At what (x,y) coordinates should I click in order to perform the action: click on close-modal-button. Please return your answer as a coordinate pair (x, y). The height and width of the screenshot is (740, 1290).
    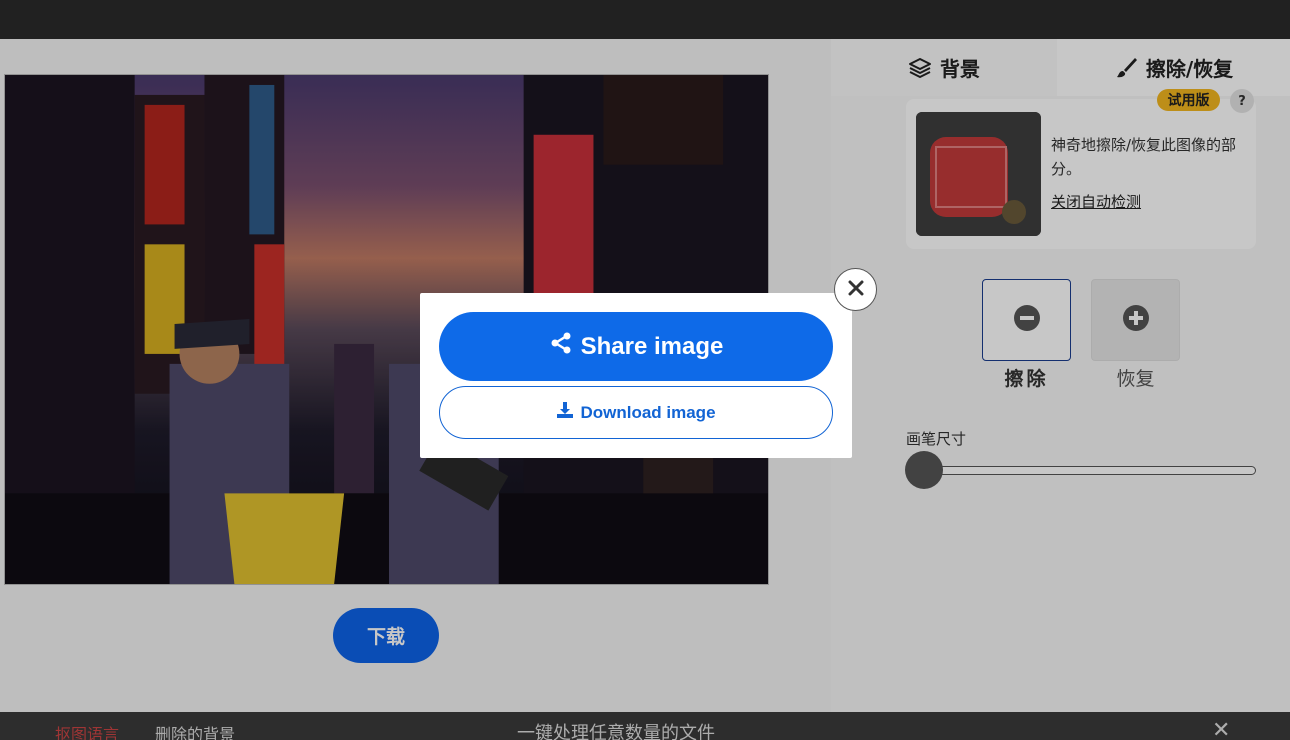
    Looking at the image, I should click on (855, 289).